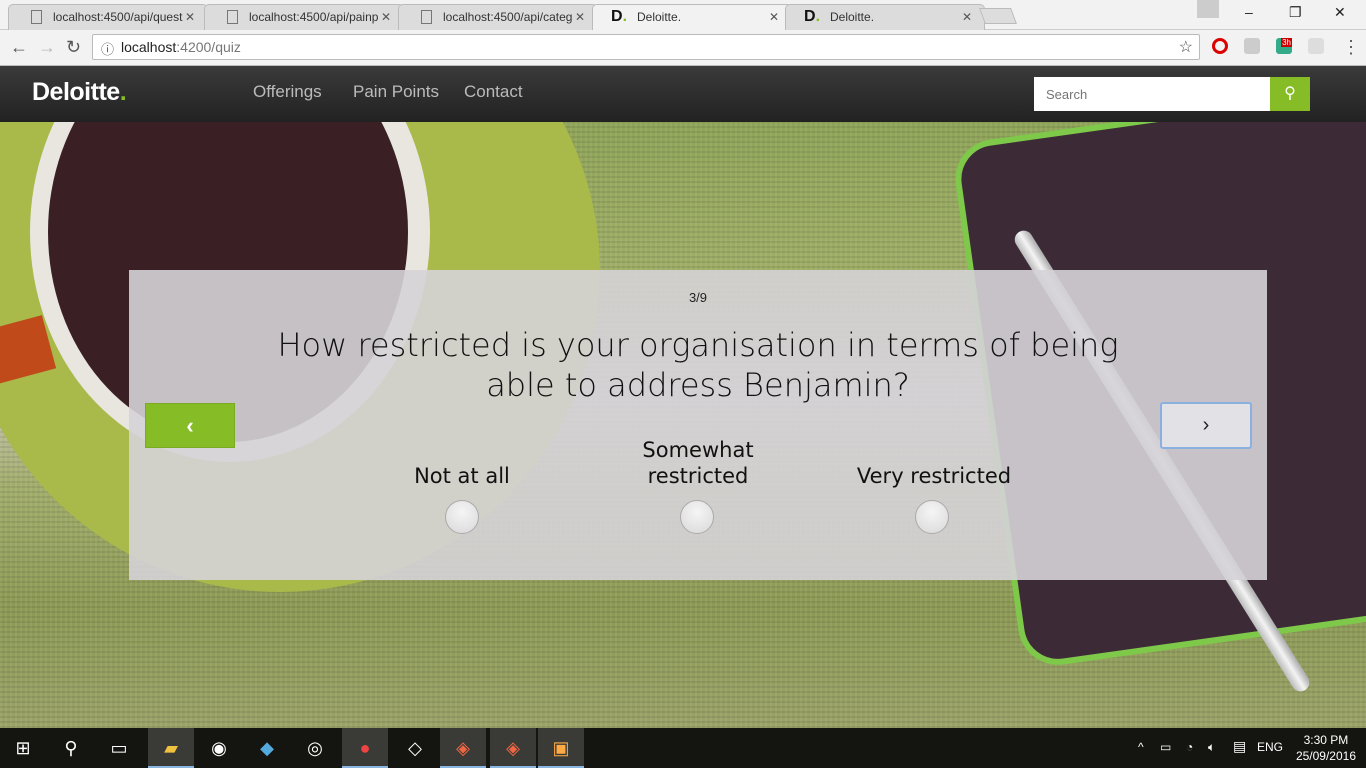  Describe the element at coordinates (23, 748) in the screenshot. I see `start-icon: ⊞` at that location.